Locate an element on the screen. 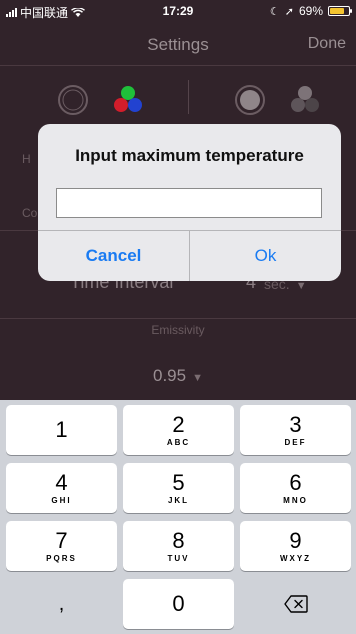  key-digit: , is located at coordinates (61, 604).